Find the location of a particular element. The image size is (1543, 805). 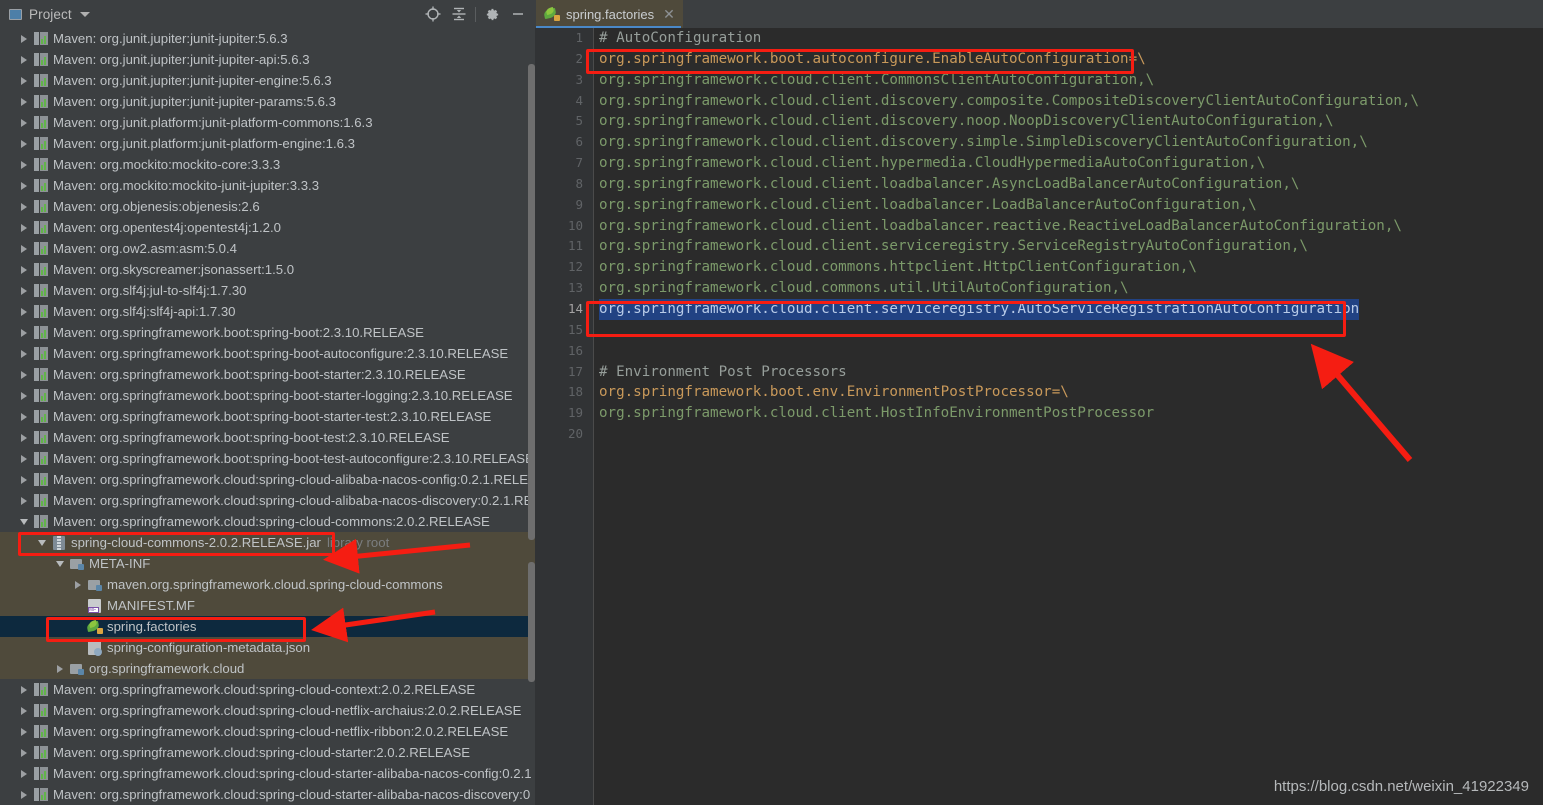

tree-node: Maven: org.skyscreamer:jsonassert:1.5.0 is located at coordinates (267, 269).